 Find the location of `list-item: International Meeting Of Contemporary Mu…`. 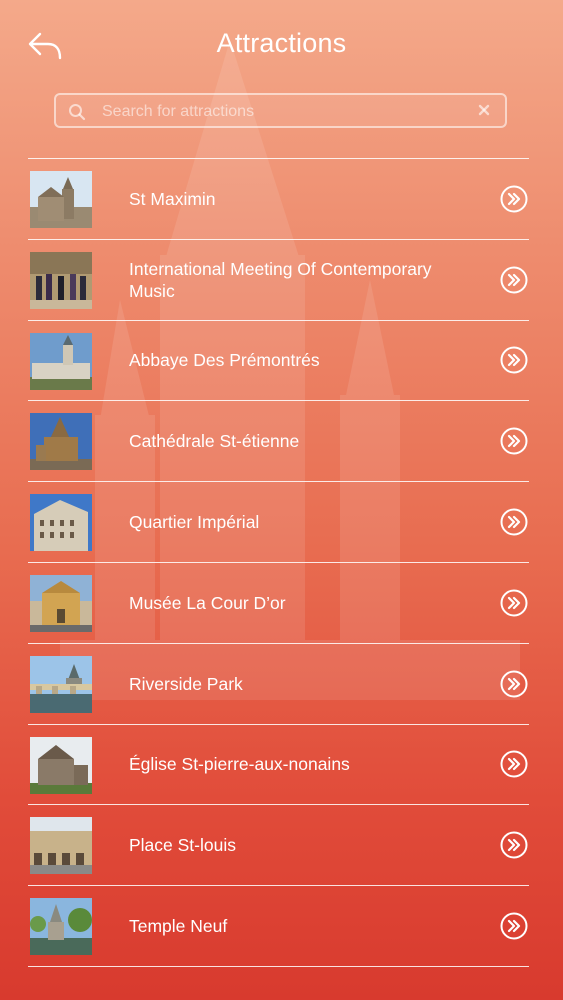

list-item: International Meeting Of Contemporary Mu… is located at coordinates (278, 280).